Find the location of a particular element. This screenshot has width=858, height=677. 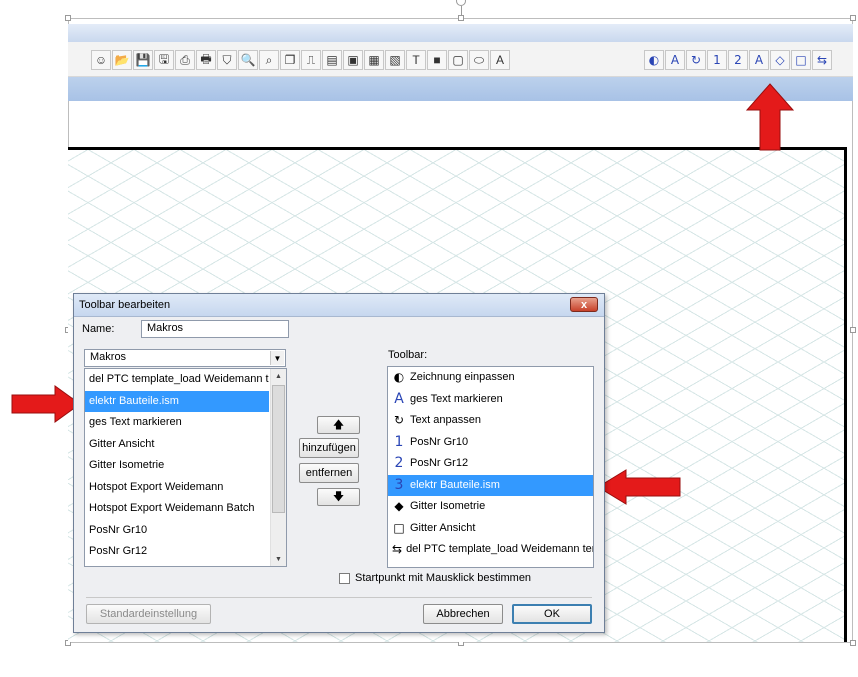

zoom-icon: 🔍 is located at coordinates (248, 60).